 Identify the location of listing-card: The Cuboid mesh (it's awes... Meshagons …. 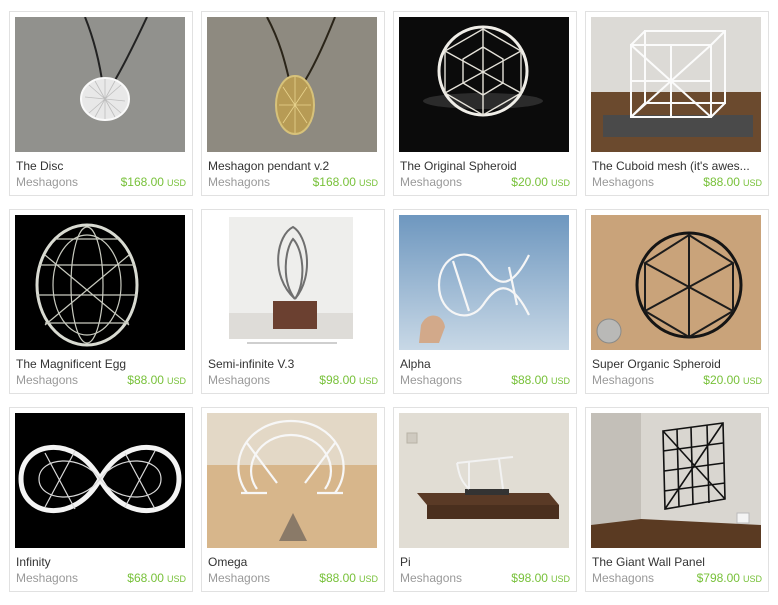
(677, 103).